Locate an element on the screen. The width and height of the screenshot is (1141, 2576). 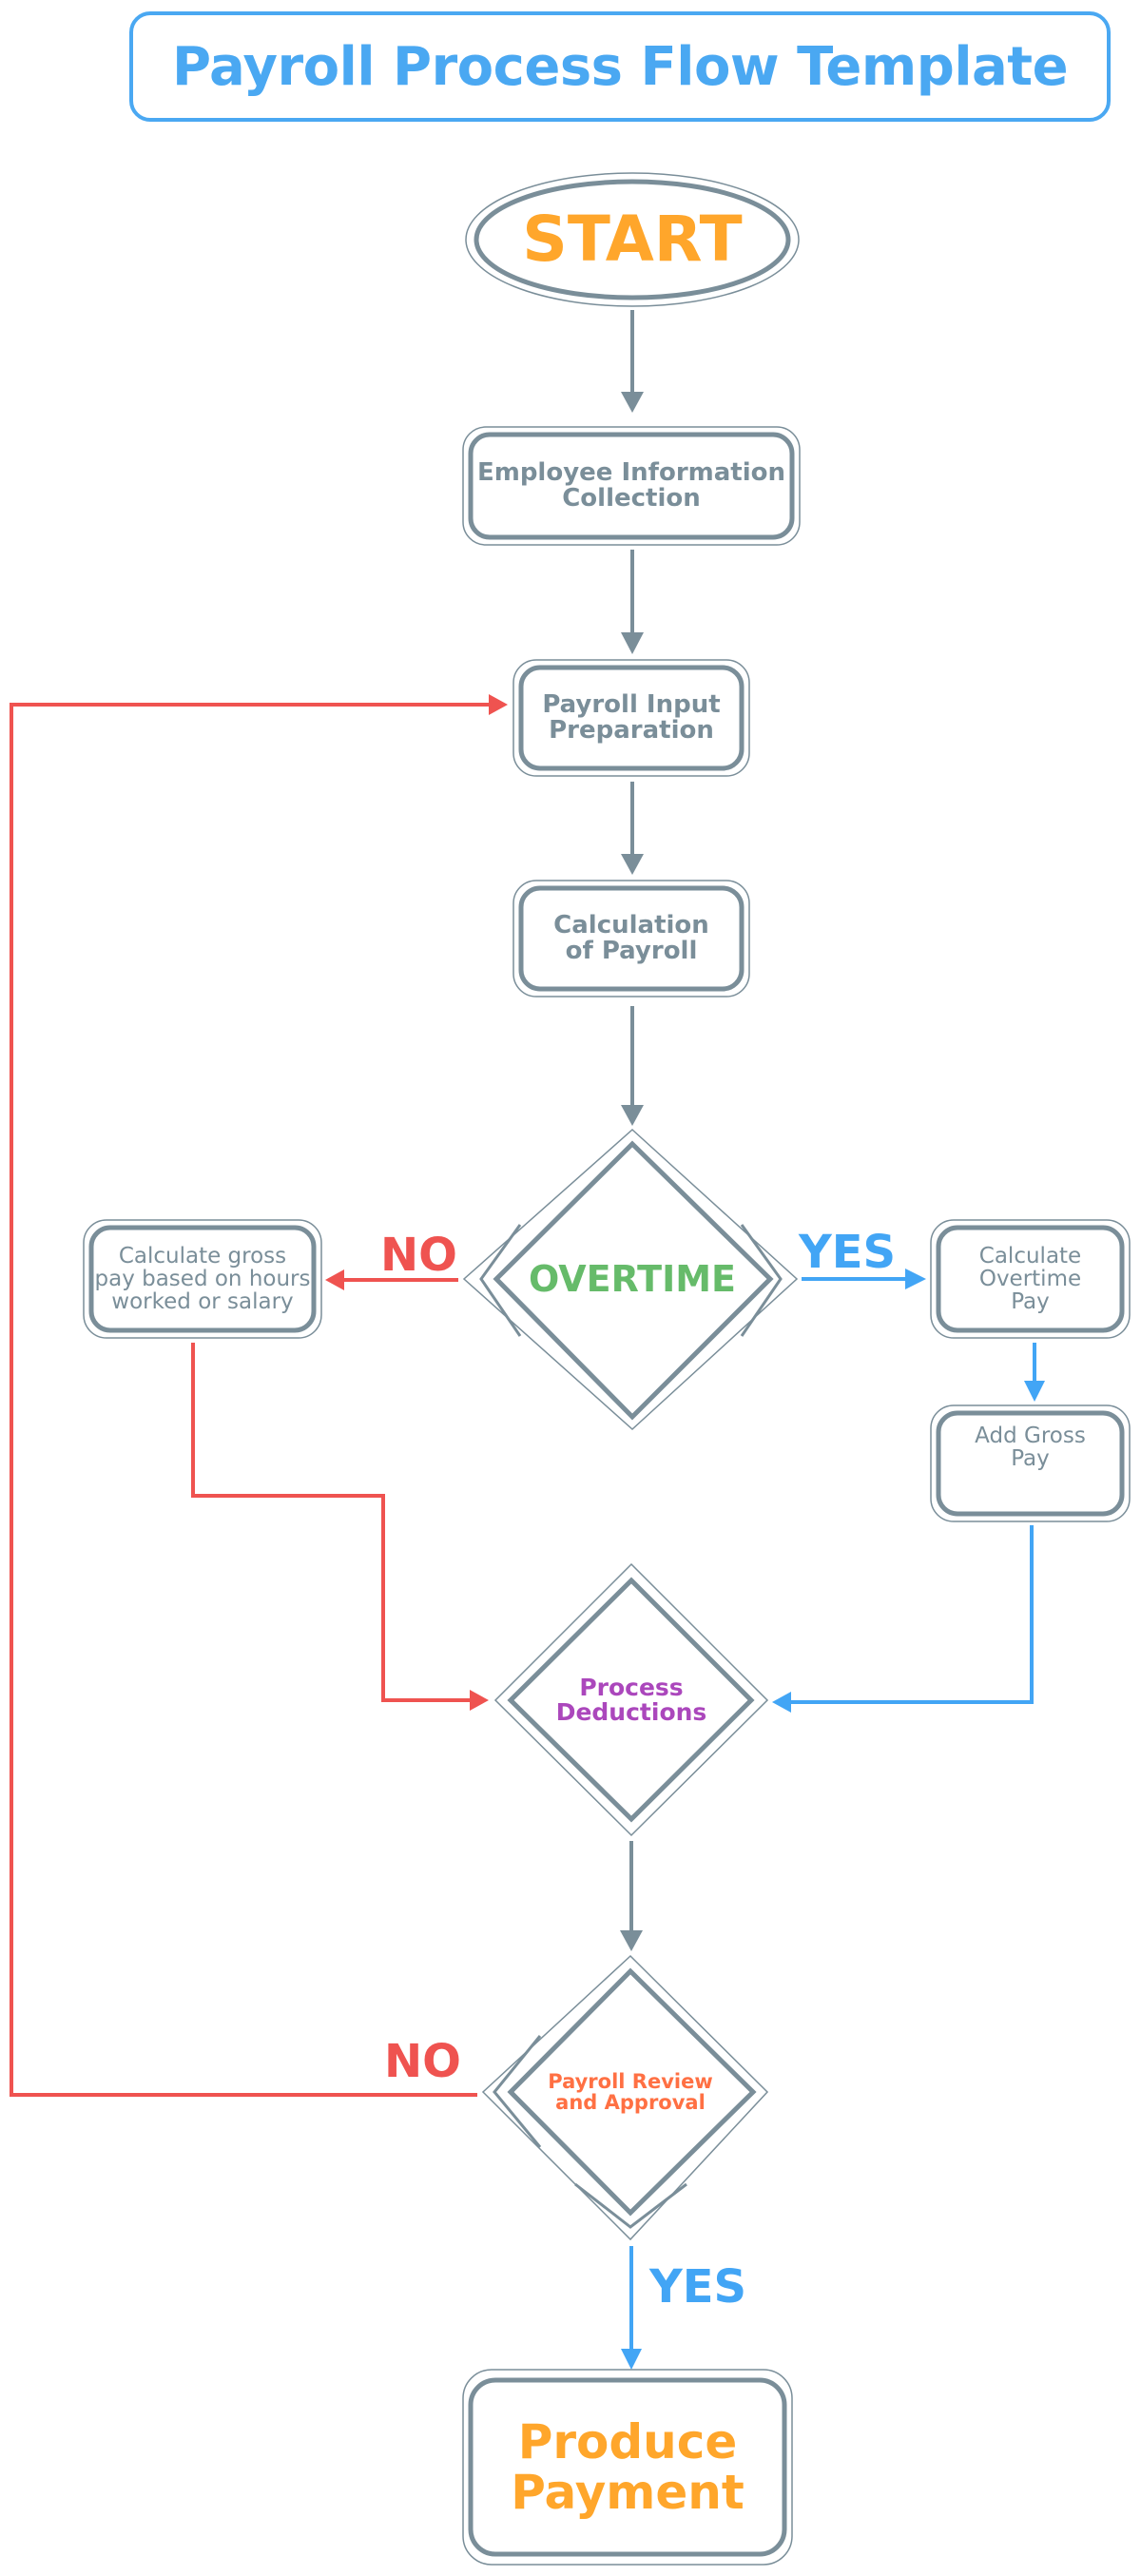
add-gross-pay-label: Add Gross Pay is located at coordinates (1030, 1447).